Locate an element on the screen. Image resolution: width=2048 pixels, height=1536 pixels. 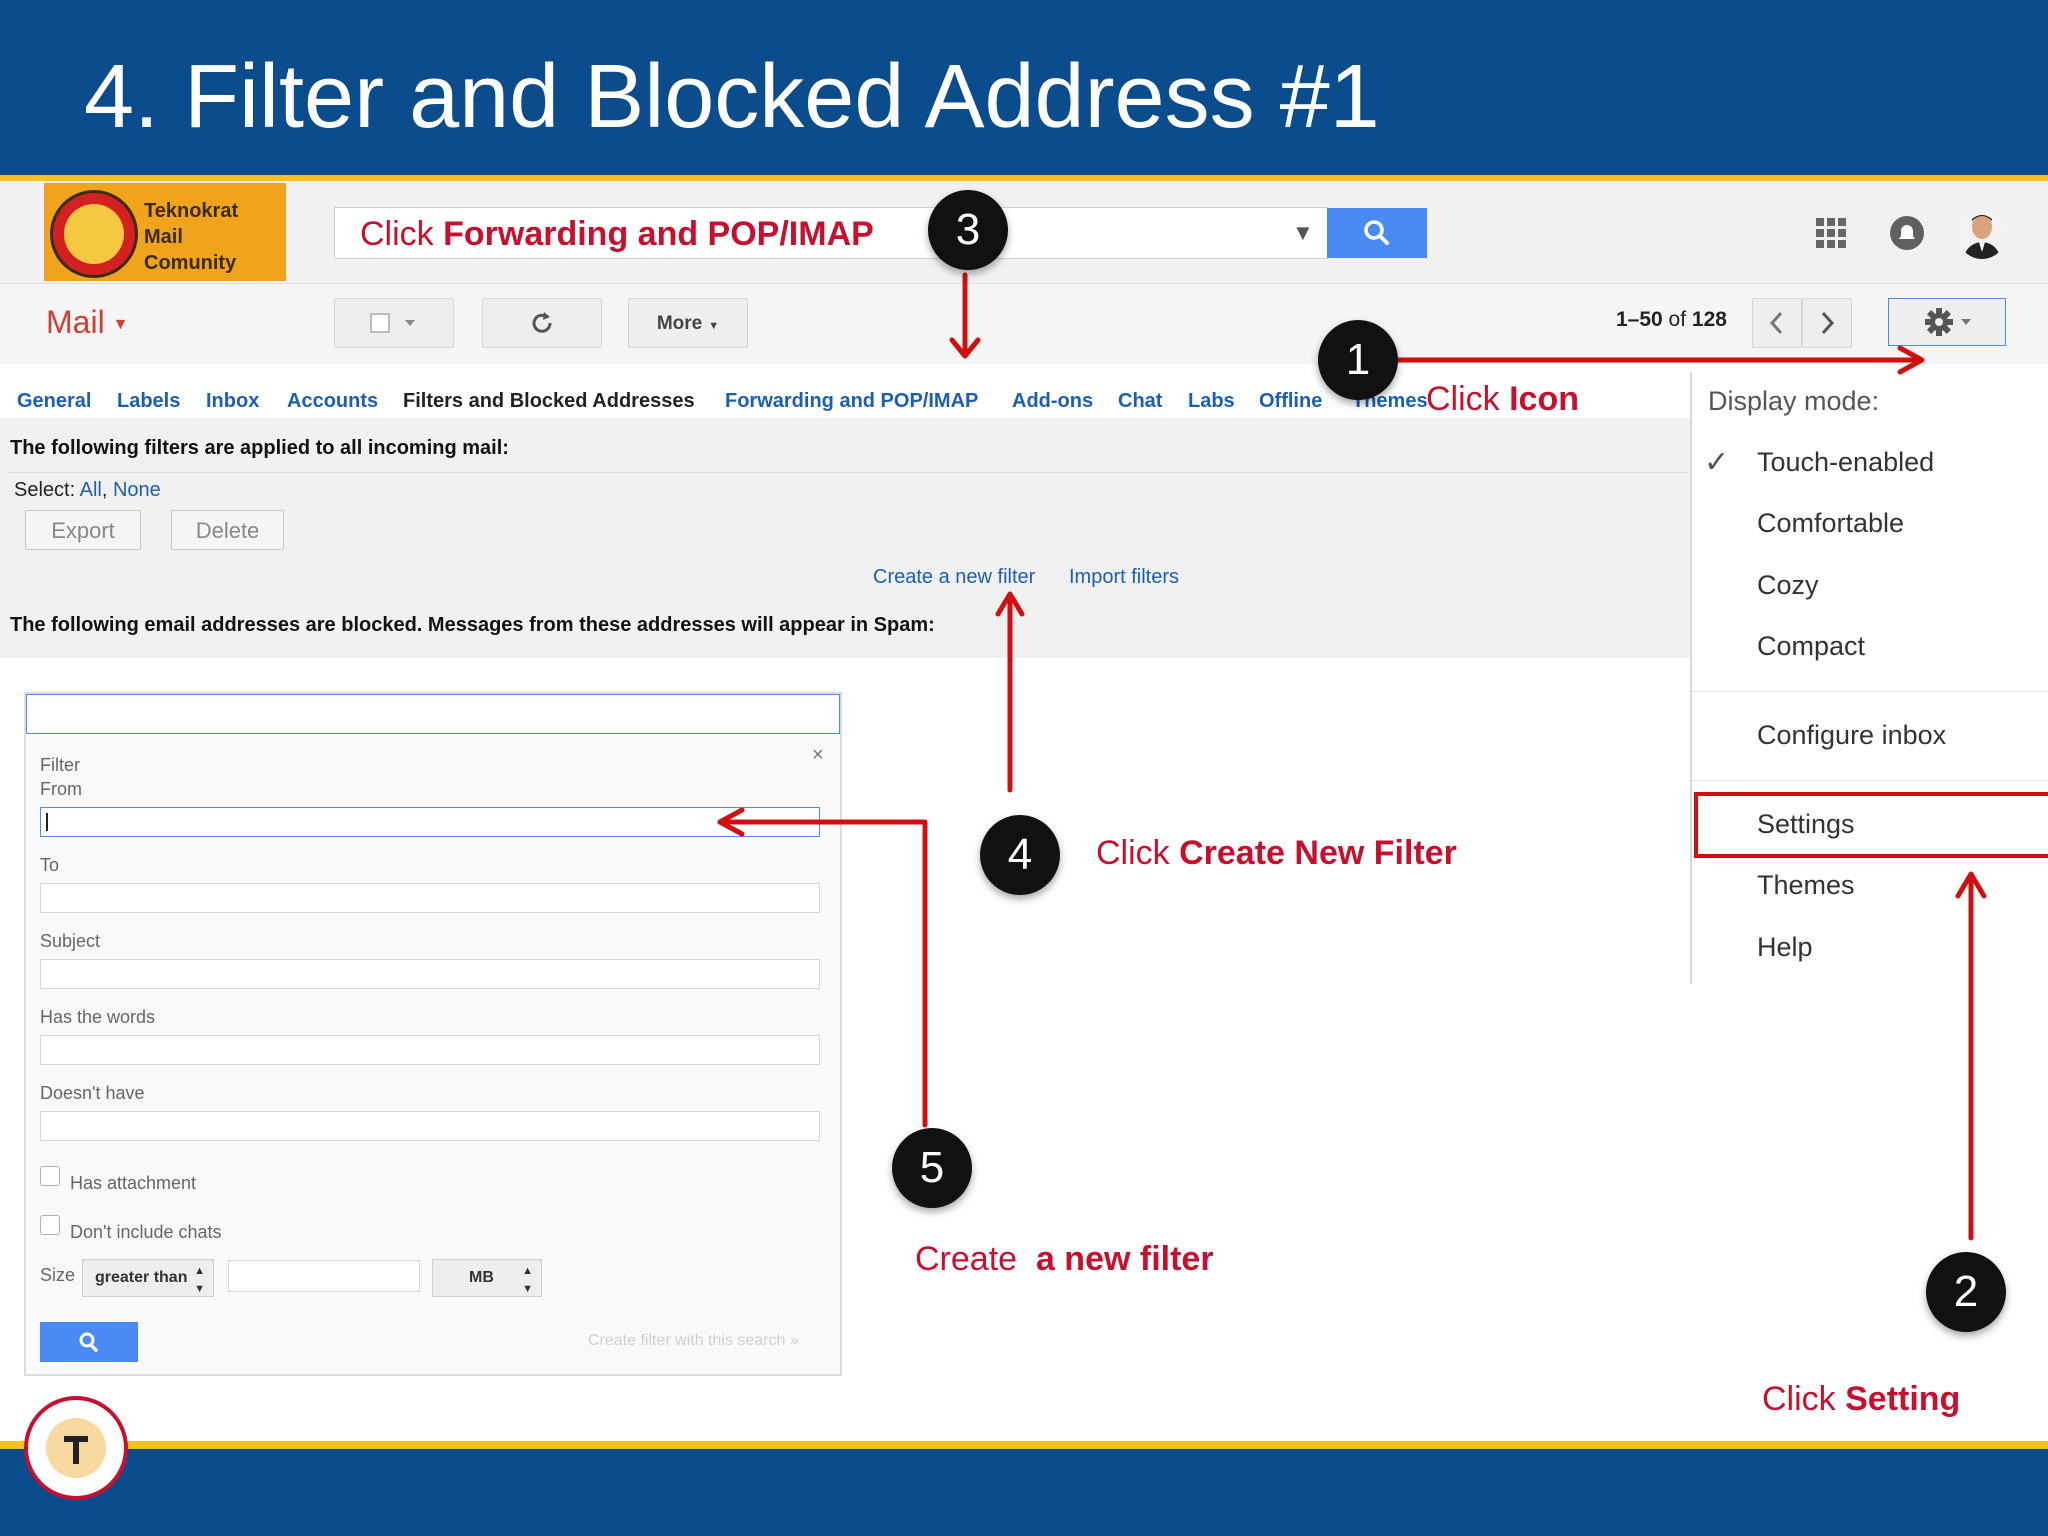
tab-filters-blocked-addresses: Filters and Blocked Addresses is located at coordinates (549, 401).